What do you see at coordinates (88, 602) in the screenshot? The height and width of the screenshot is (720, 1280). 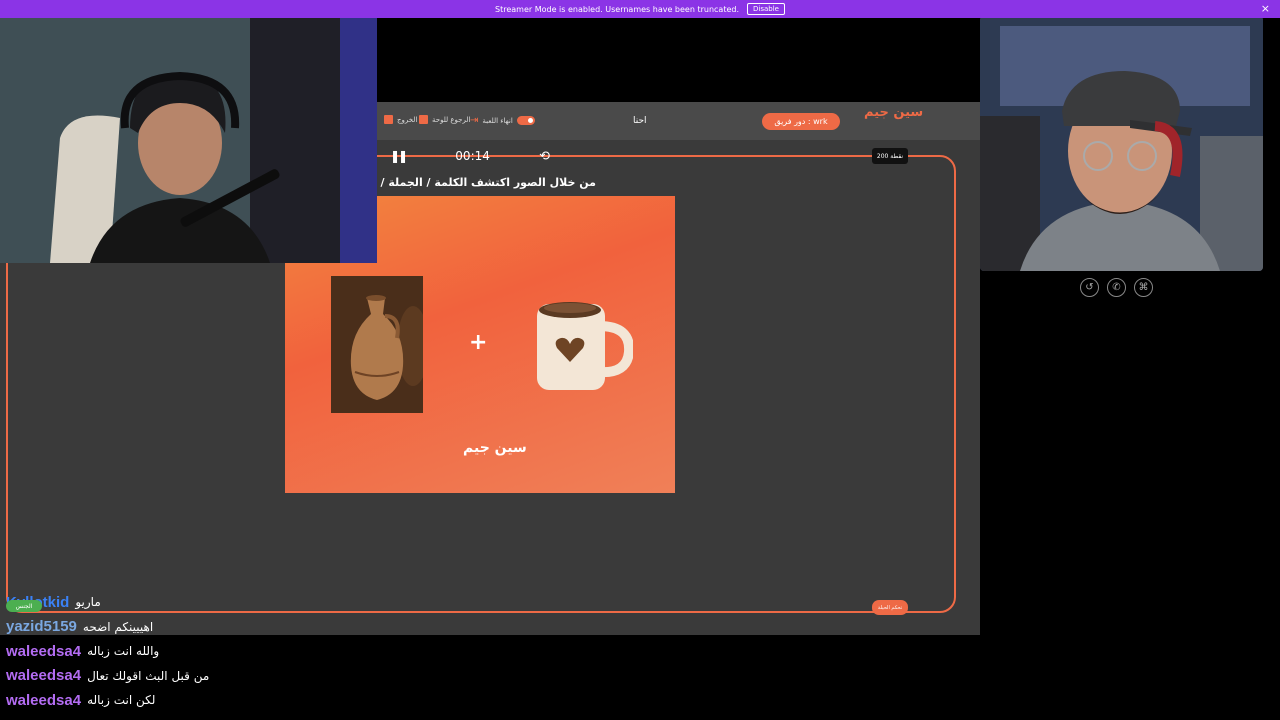 I see `chat-text: ماريو` at bounding box center [88, 602].